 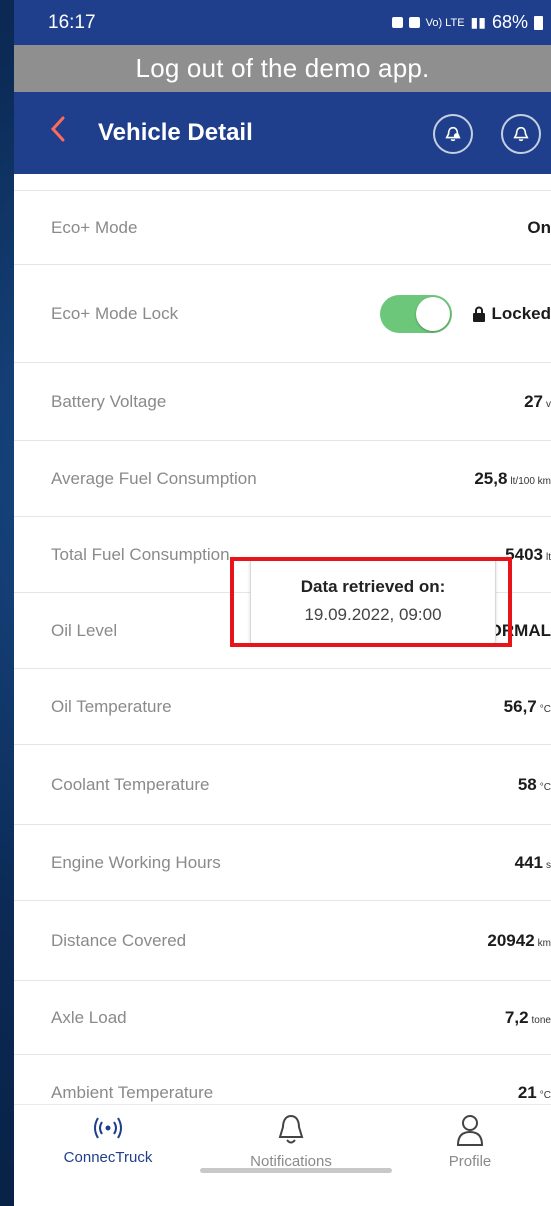 I want to click on tab-profile: Profile, so click(x=470, y=1141).